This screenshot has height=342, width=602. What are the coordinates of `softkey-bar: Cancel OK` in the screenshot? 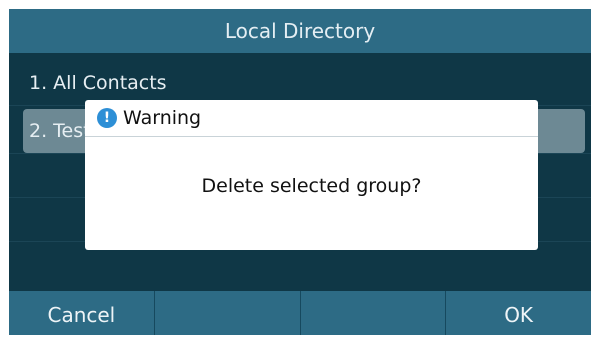 It's located at (300, 313).